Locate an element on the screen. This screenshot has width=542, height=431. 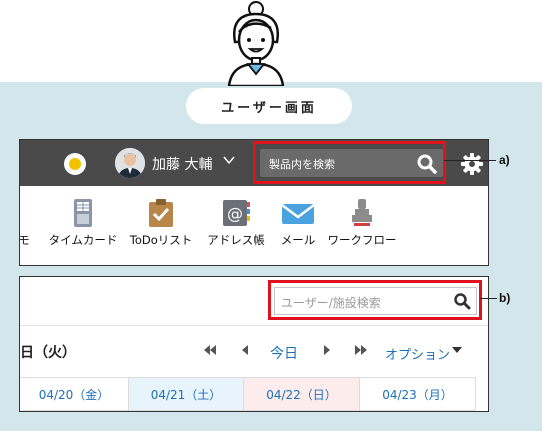
double-chevron-left-icon is located at coordinates (210, 351).